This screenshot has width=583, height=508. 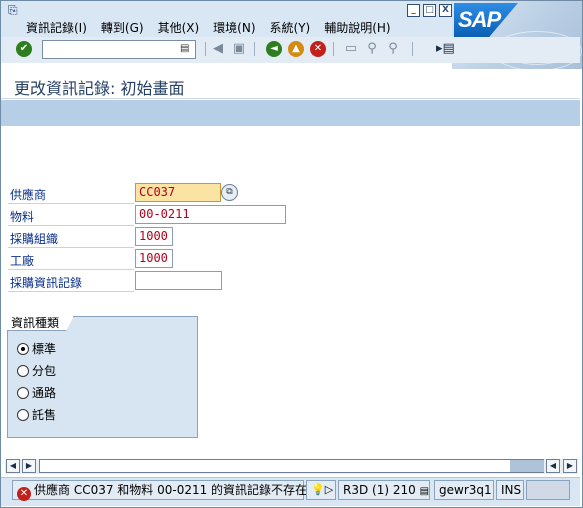 I want to click on menu-item-system: 系統(Y), so click(x=290, y=27).